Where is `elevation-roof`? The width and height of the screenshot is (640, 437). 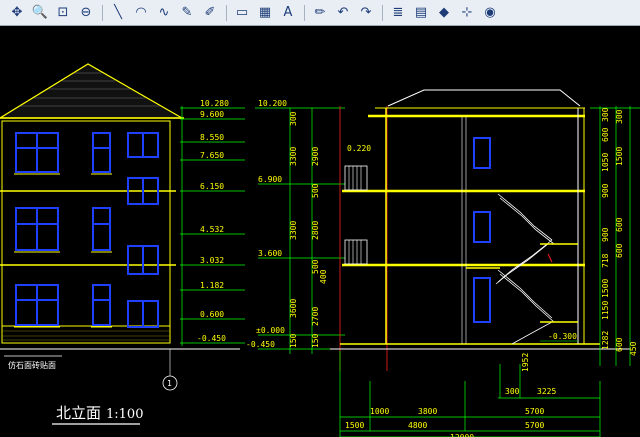 elevation-roof is located at coordinates (92, 91).